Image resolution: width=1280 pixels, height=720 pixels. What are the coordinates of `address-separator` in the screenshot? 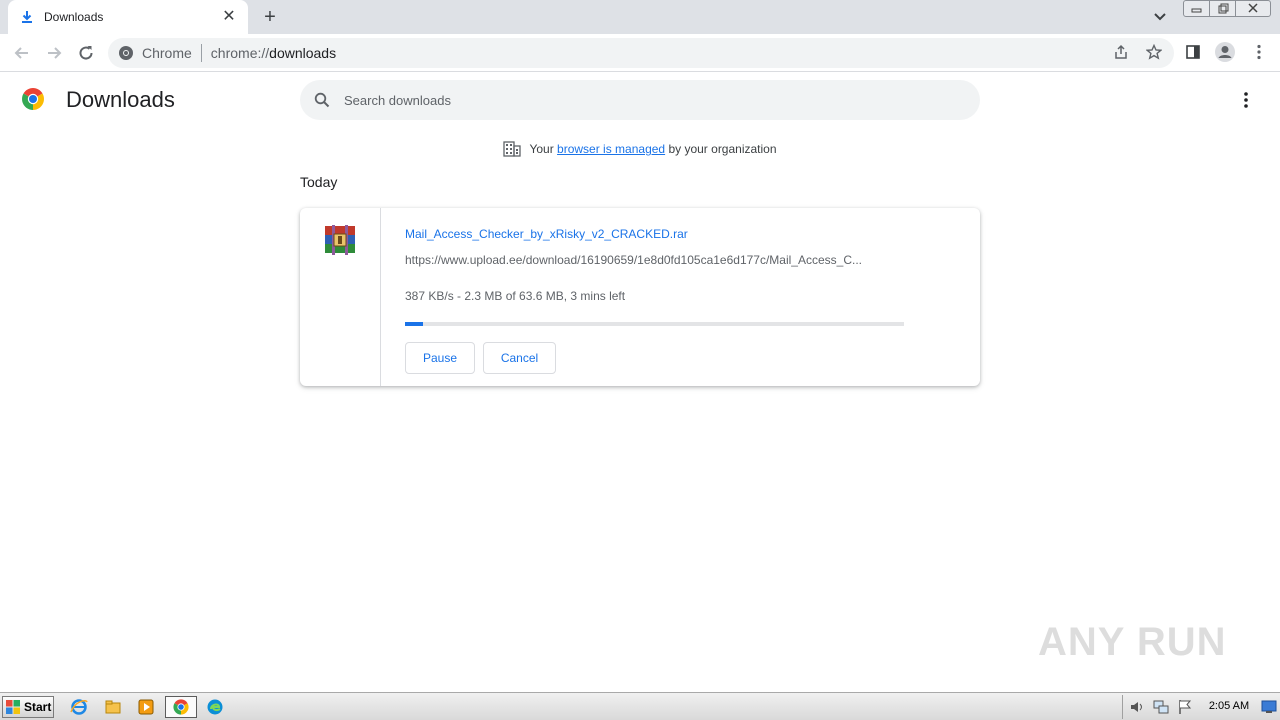 It's located at (201, 53).